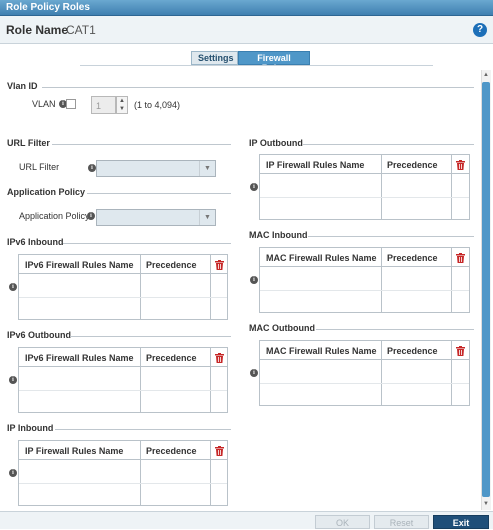 The width and height of the screenshot is (493, 530). What do you see at coordinates (156, 168) in the screenshot?
I see `url-filter-select: ▼` at bounding box center [156, 168].